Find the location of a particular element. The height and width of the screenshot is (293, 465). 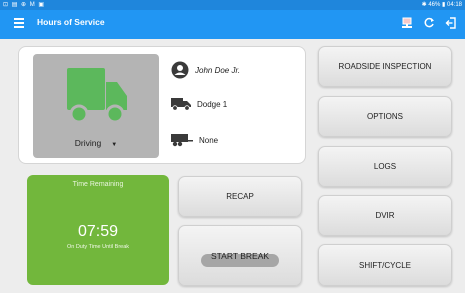

refresh-icon is located at coordinates (429, 23).